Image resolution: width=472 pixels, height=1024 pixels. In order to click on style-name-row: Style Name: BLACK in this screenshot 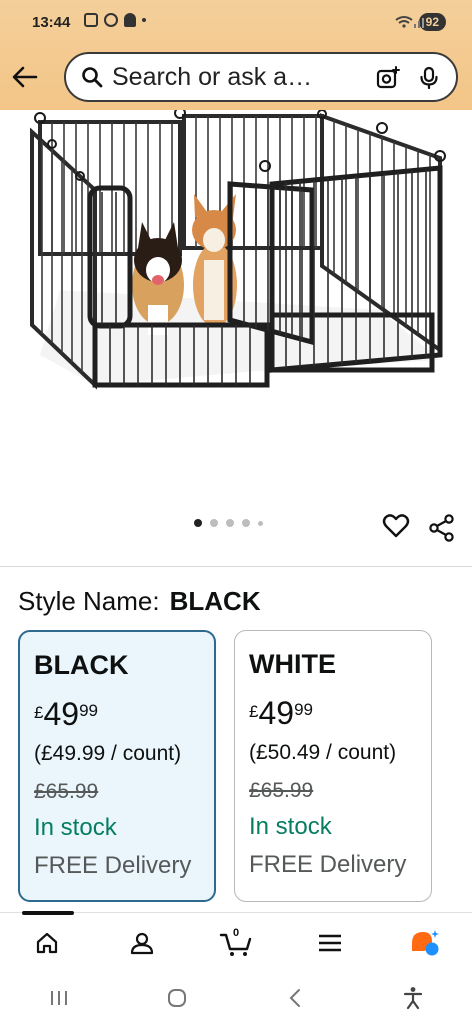, I will do `click(139, 601)`.